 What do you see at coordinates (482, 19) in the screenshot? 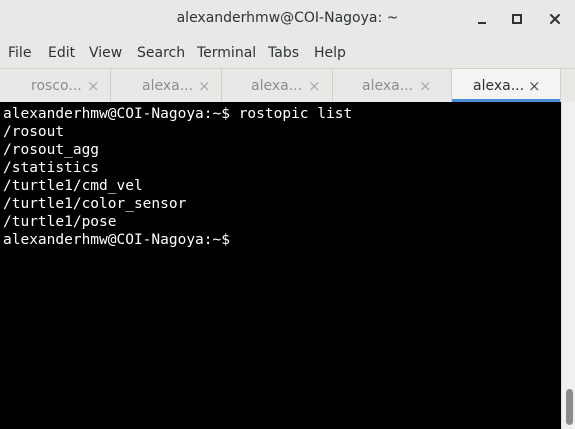
I see `minimize-button` at bounding box center [482, 19].